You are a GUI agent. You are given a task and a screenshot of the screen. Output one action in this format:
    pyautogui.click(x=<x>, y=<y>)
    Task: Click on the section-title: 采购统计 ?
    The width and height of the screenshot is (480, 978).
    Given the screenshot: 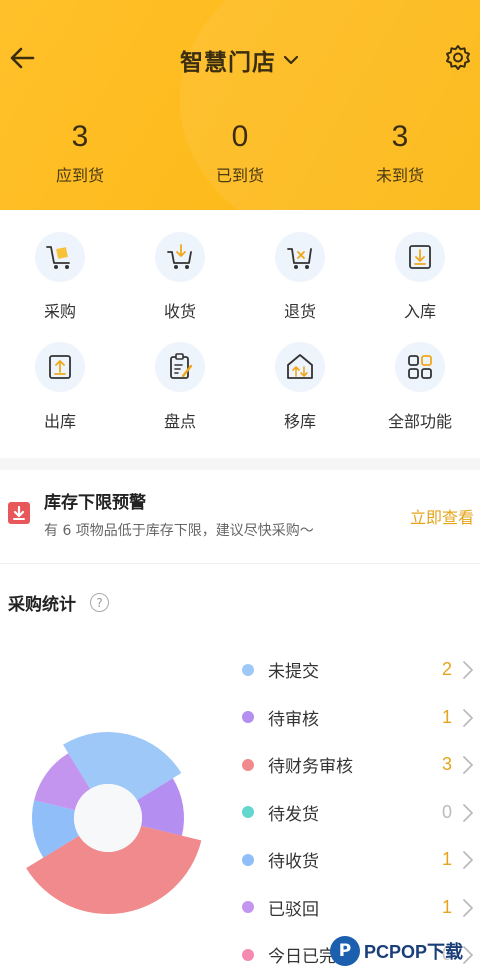 What is the action you would take?
    pyautogui.click(x=58, y=602)
    